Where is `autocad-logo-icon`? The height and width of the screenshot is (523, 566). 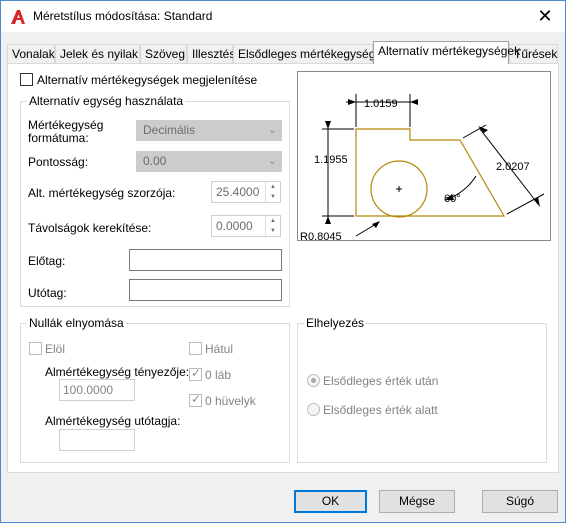
autocad-logo-icon is located at coordinates (18, 17).